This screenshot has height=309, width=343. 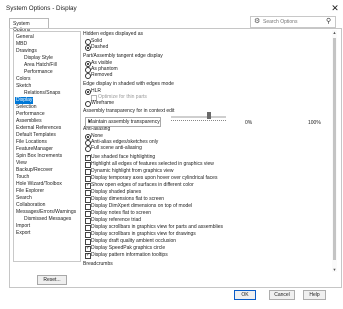 What do you see at coordinates (29, 121) in the screenshot?
I see `tree-item-assemblies: Assemblies` at bounding box center [29, 121].